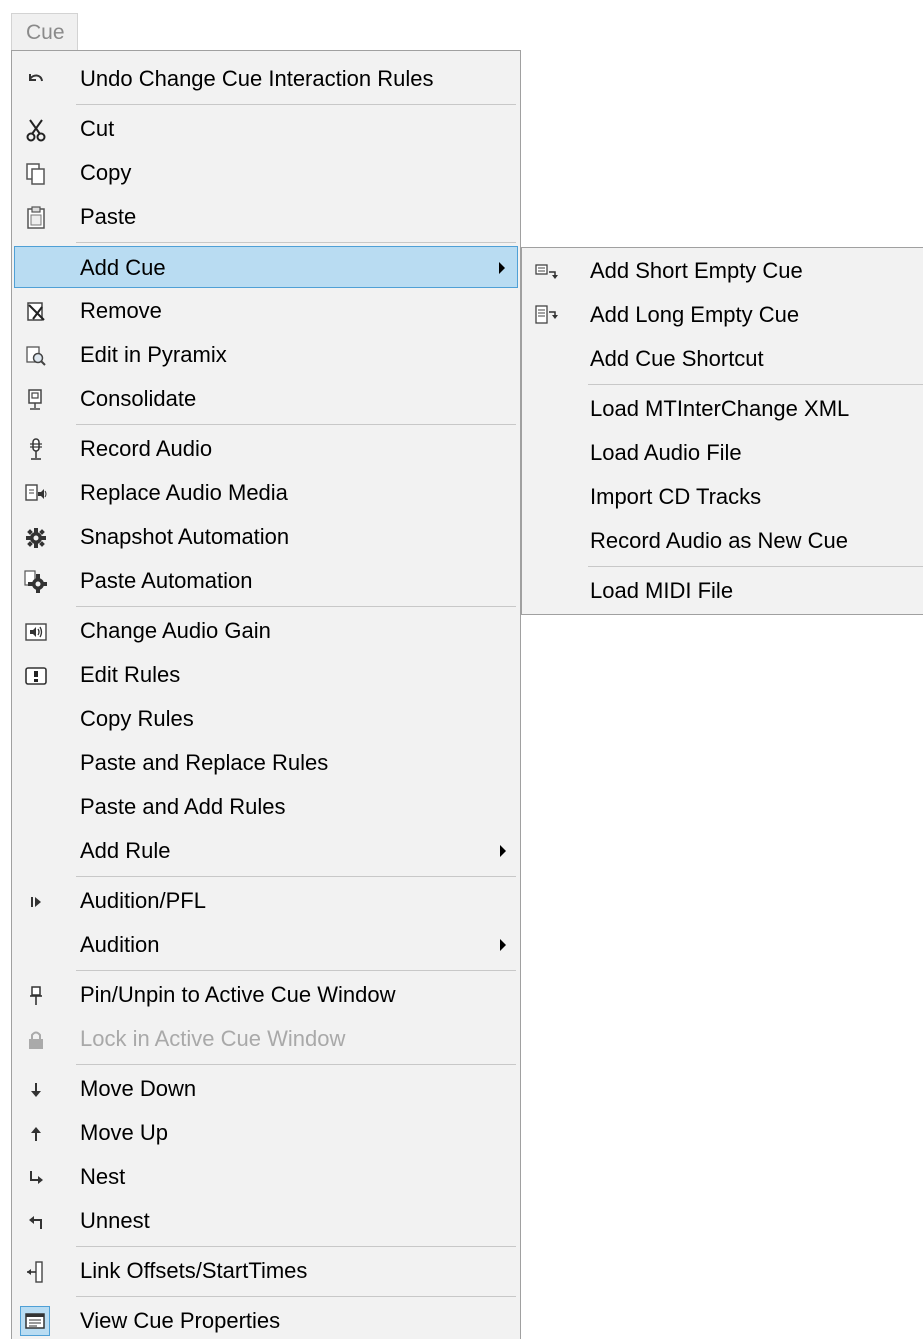 The image size is (923, 1342). What do you see at coordinates (36, 400) in the screenshot?
I see `consolidate-icon` at bounding box center [36, 400].